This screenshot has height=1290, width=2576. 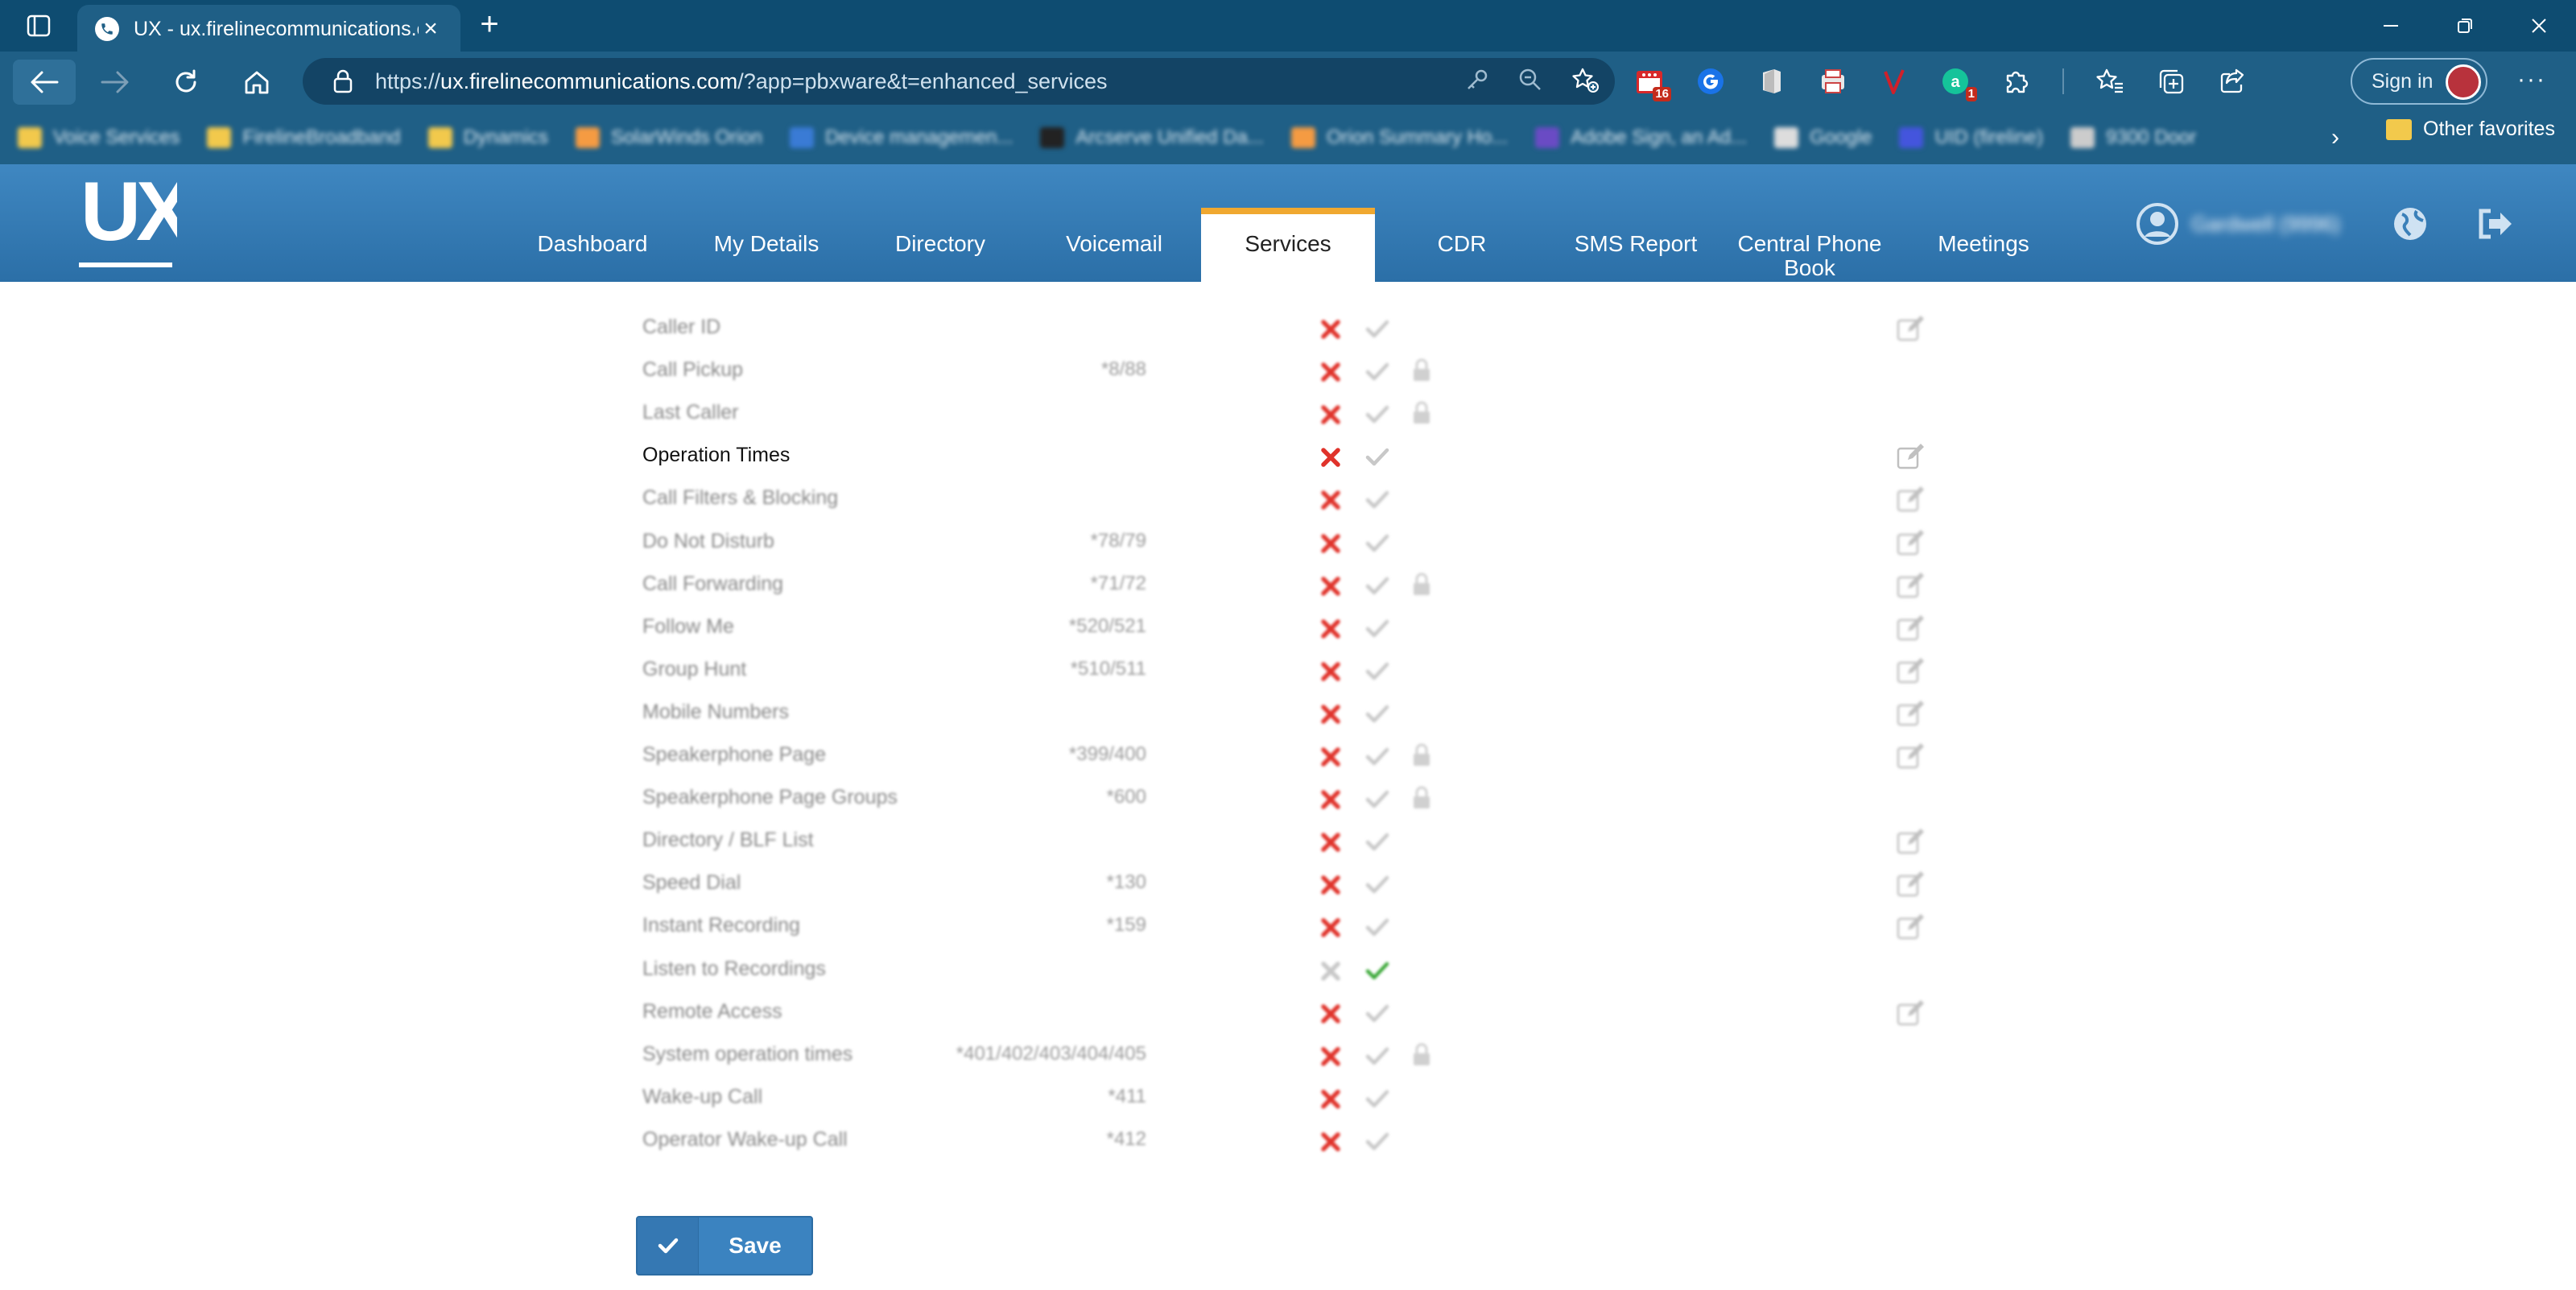 I want to click on nav-item-services: Services, so click(x=1288, y=245).